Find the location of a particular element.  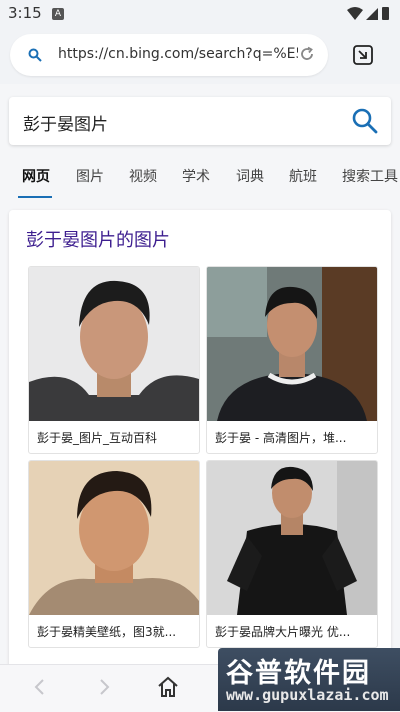

status-icons is located at coordinates (368, 16).